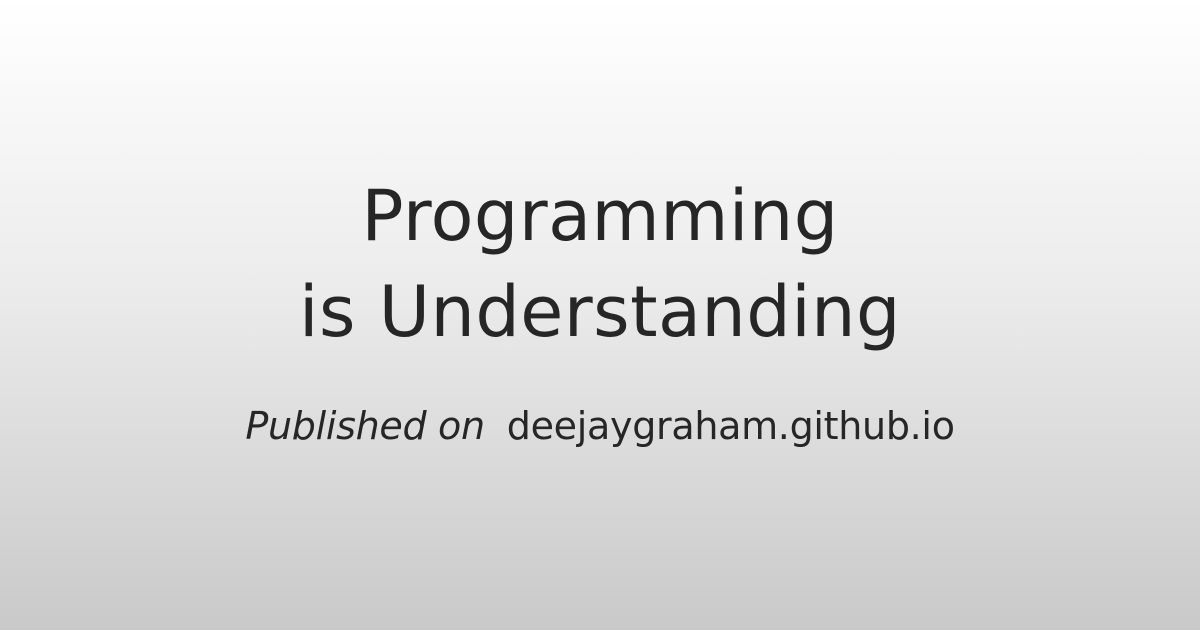  What do you see at coordinates (600, 312) in the screenshot?
I see `title-line-2: is Understanding` at bounding box center [600, 312].